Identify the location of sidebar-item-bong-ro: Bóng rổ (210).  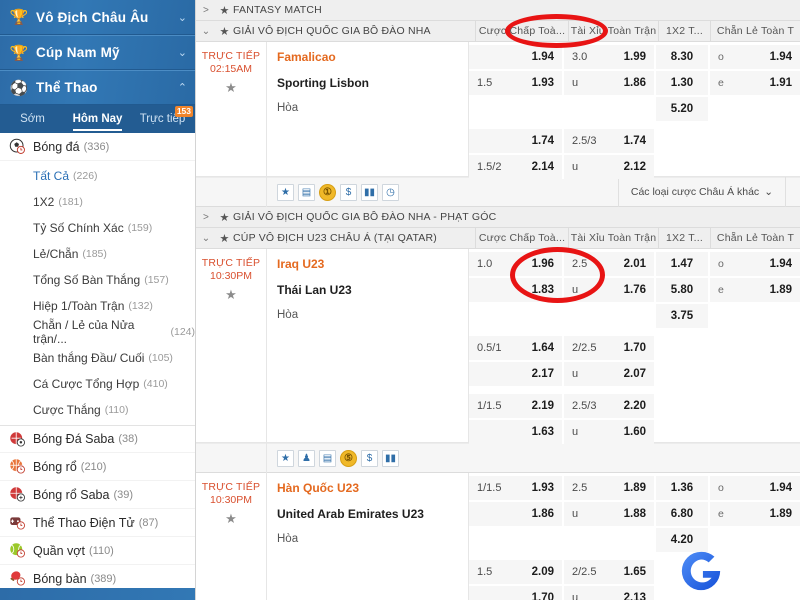
(97, 467).